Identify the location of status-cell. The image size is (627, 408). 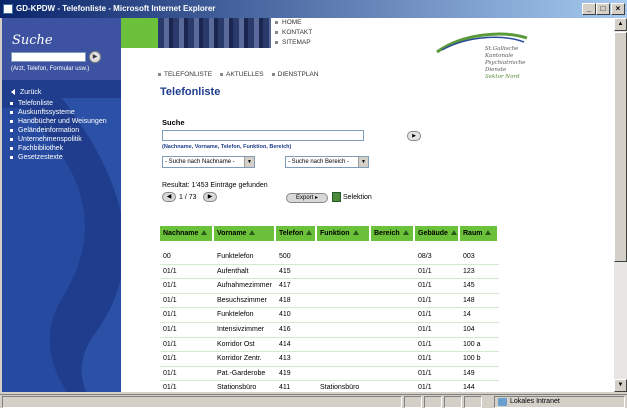
(473, 402).